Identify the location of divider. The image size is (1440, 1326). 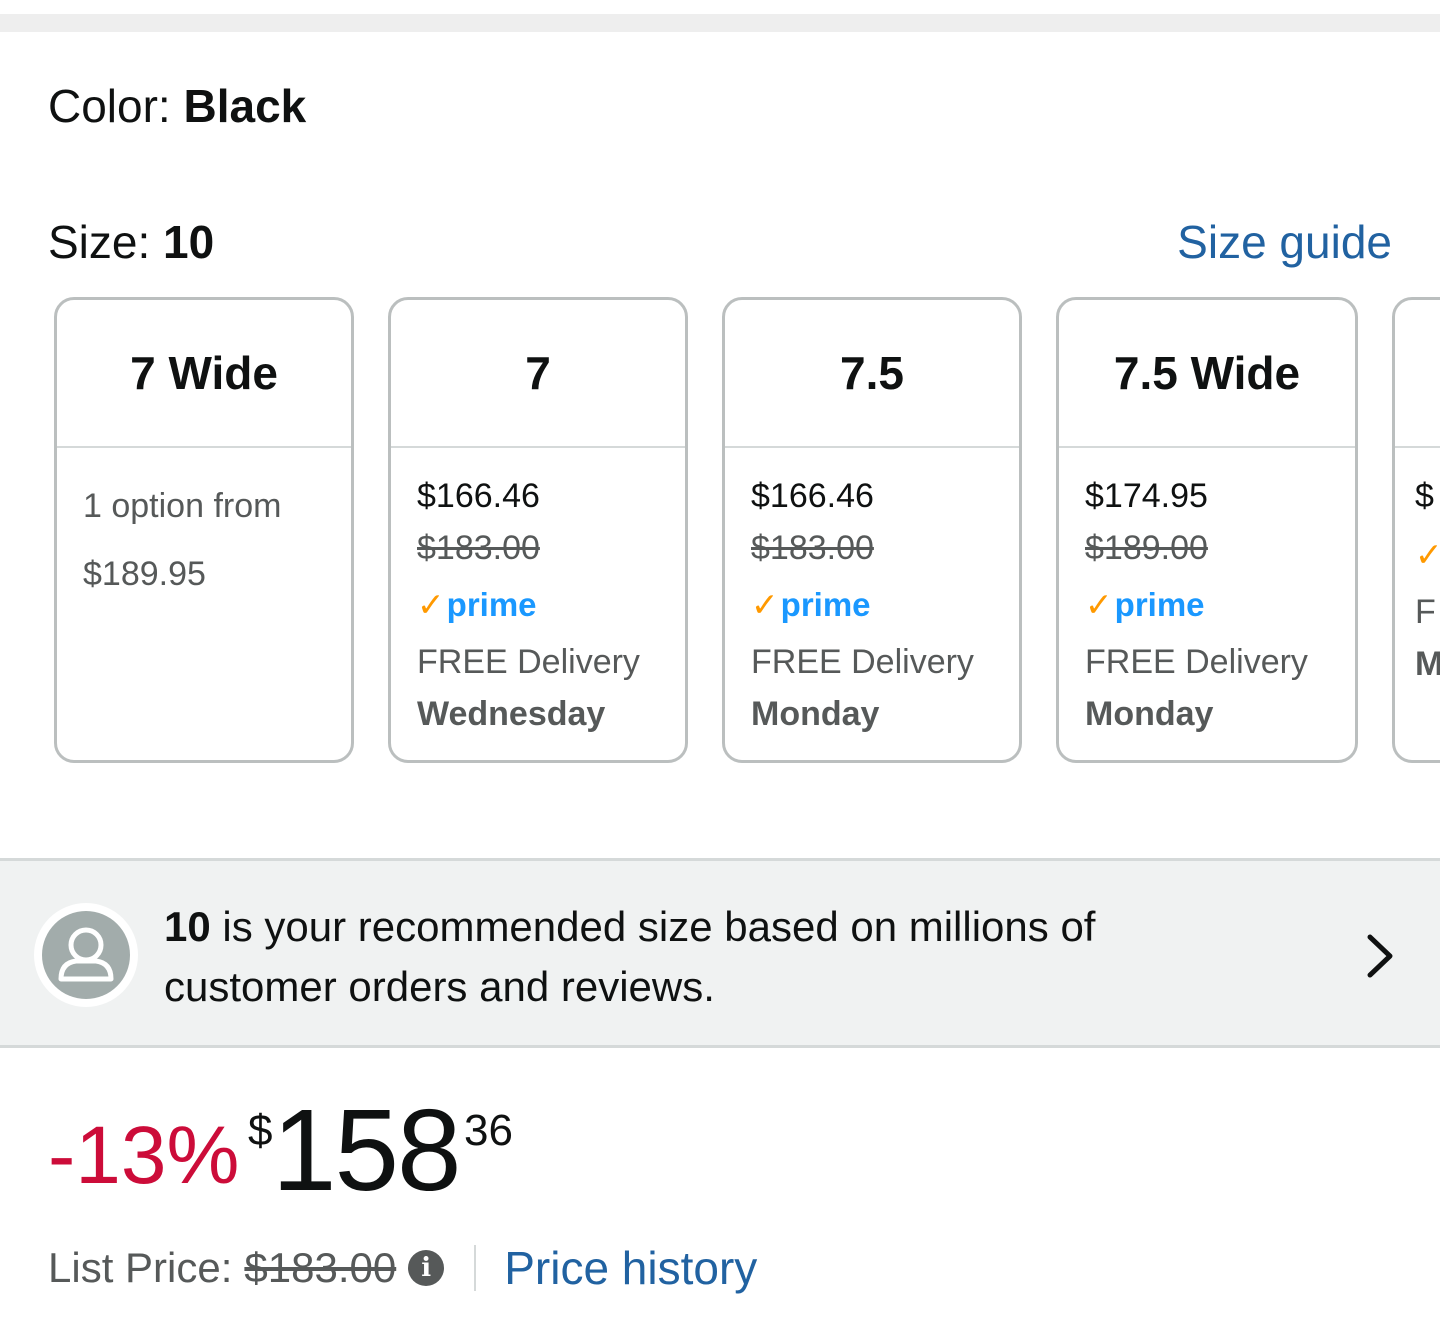
(475, 1268).